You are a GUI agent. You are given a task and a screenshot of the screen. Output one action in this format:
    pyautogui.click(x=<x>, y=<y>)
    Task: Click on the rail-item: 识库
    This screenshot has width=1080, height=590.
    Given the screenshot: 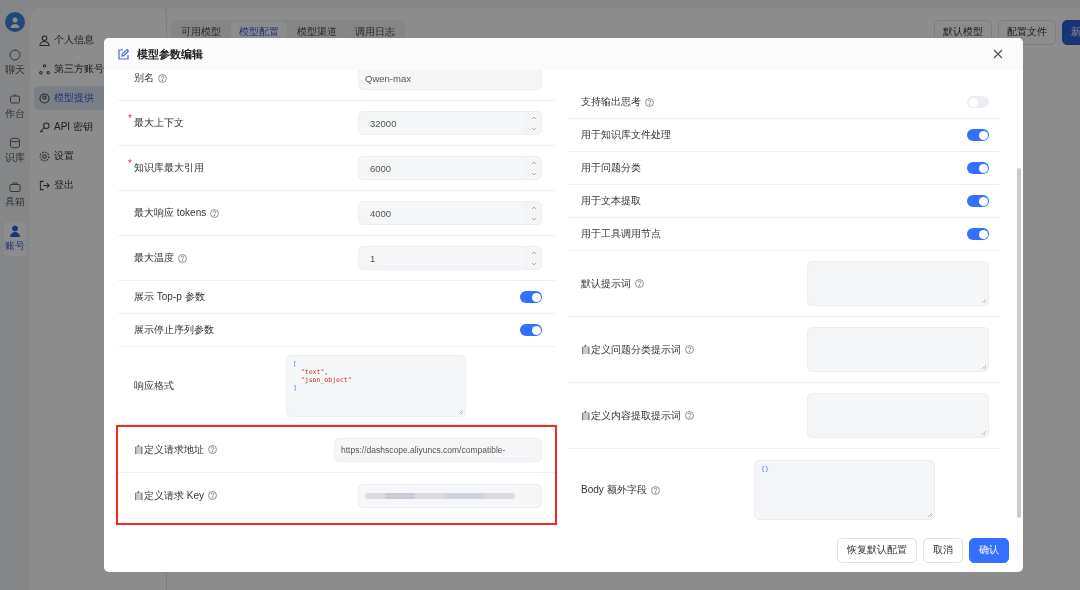 What is the action you would take?
    pyautogui.click(x=15, y=151)
    